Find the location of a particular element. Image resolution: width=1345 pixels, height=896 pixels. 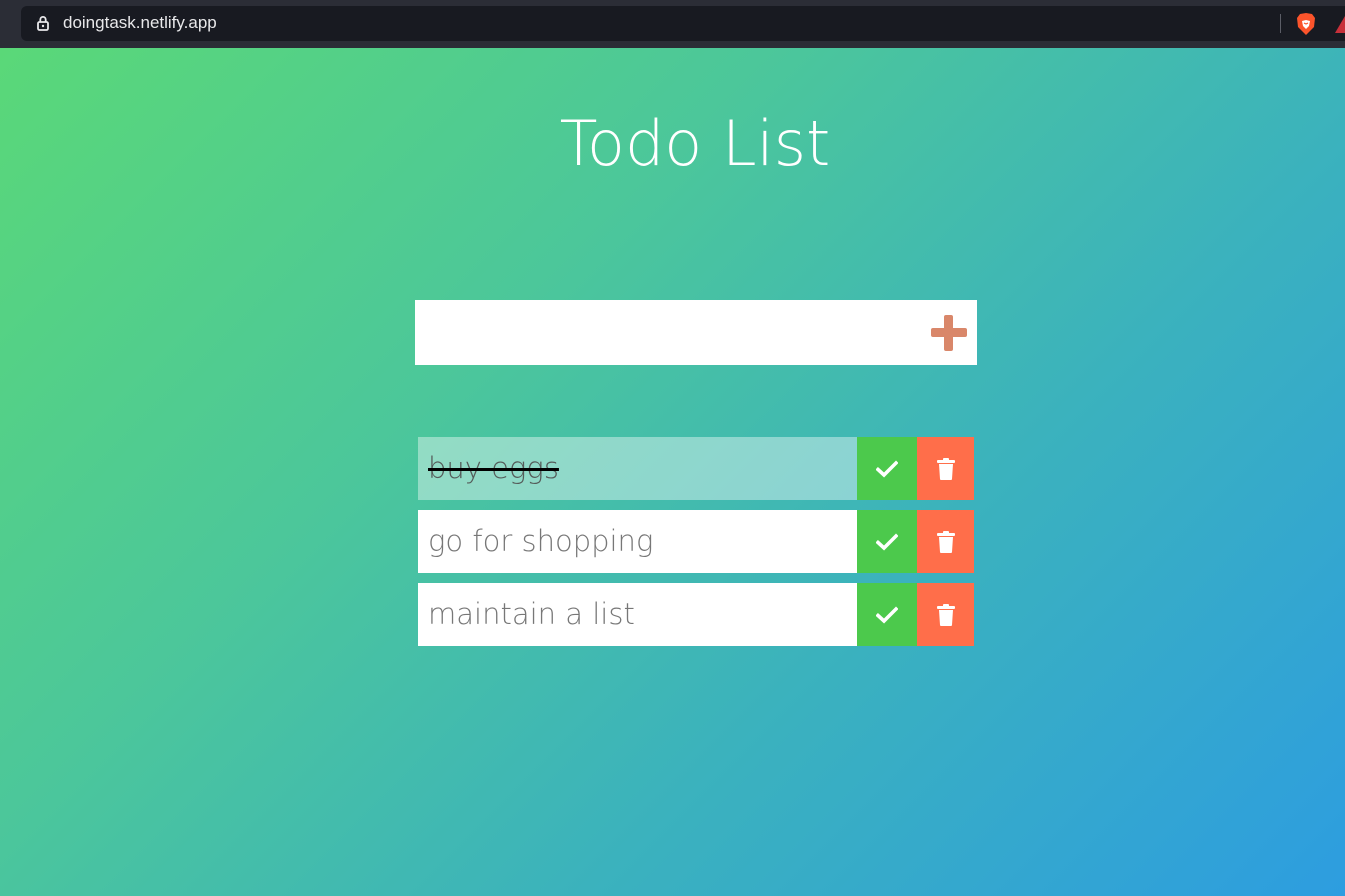

todo-item-text: buy eggs is located at coordinates (637, 468).